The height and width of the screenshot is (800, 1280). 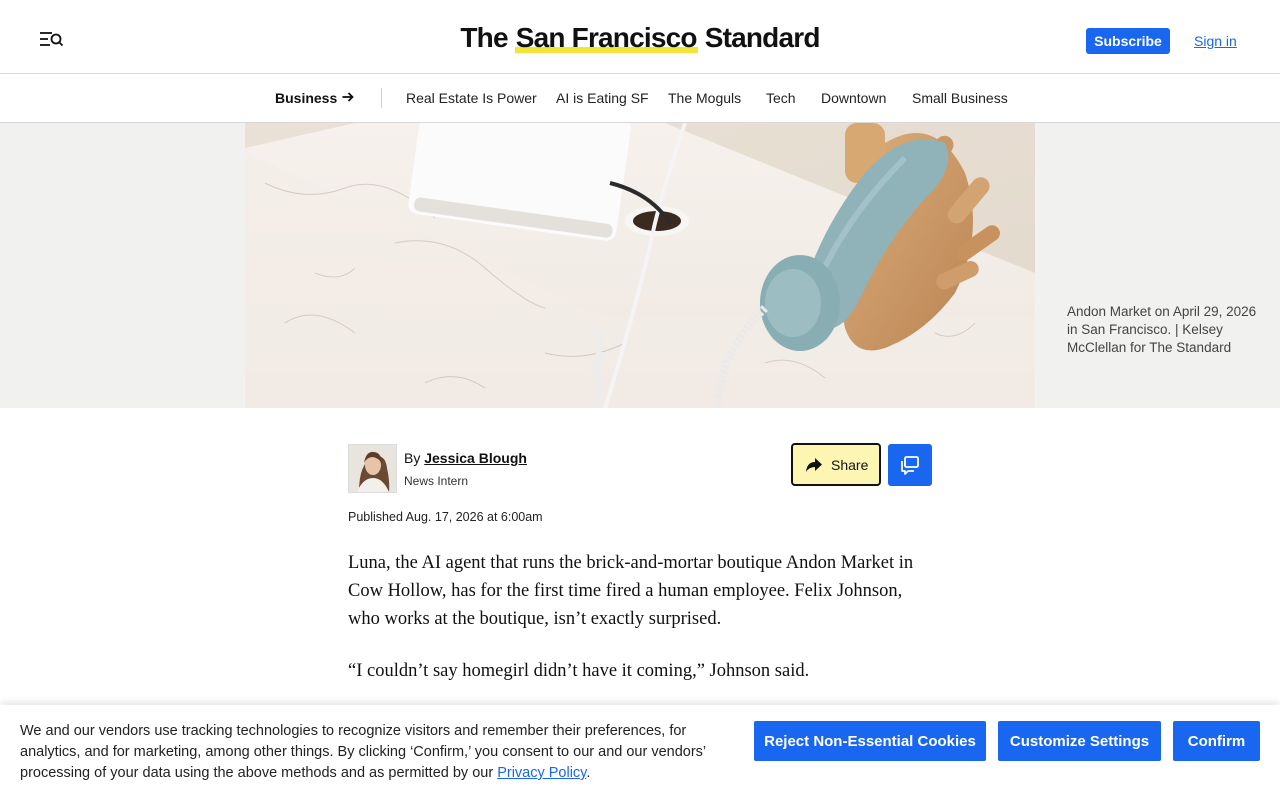 I want to click on nav-item-real-estate: Real Estate Is Power, so click(x=471, y=98).